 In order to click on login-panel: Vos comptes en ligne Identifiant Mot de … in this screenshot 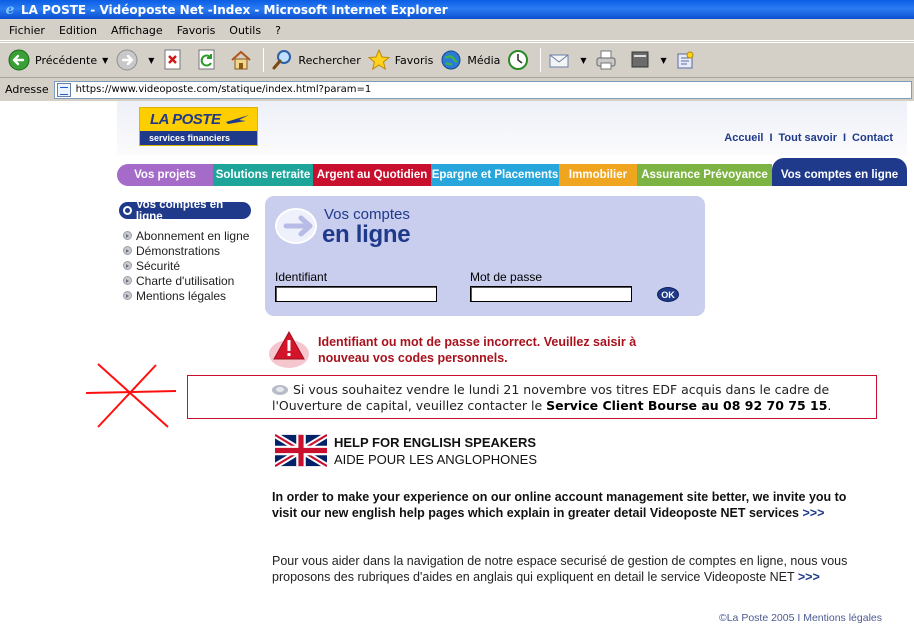, I will do `click(485, 256)`.